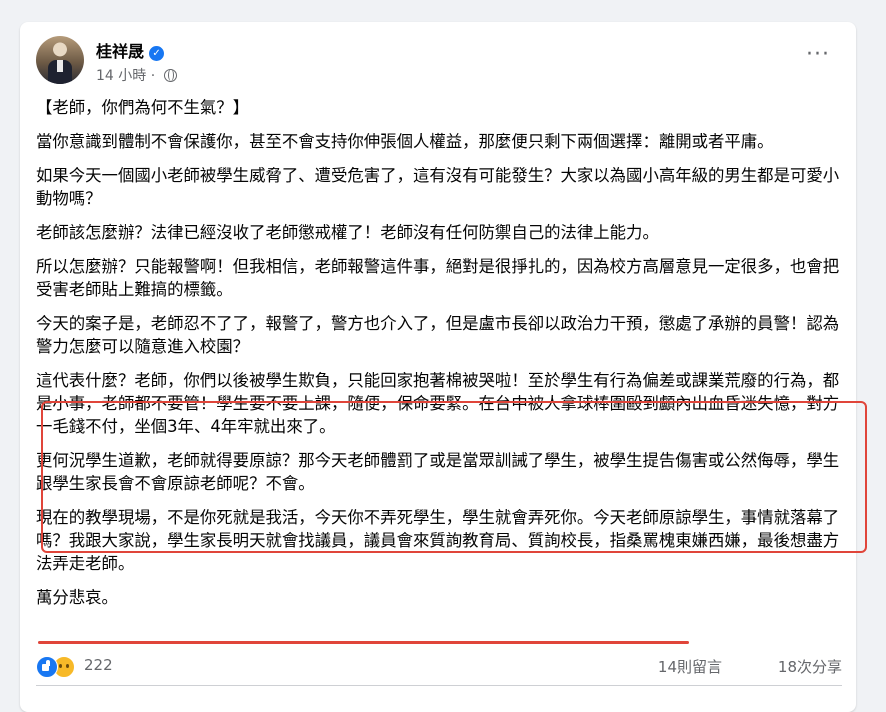 Image resolution: width=886 pixels, height=712 pixels. What do you see at coordinates (121, 76) in the screenshot?
I see `post-time: 14 小時` at bounding box center [121, 76].